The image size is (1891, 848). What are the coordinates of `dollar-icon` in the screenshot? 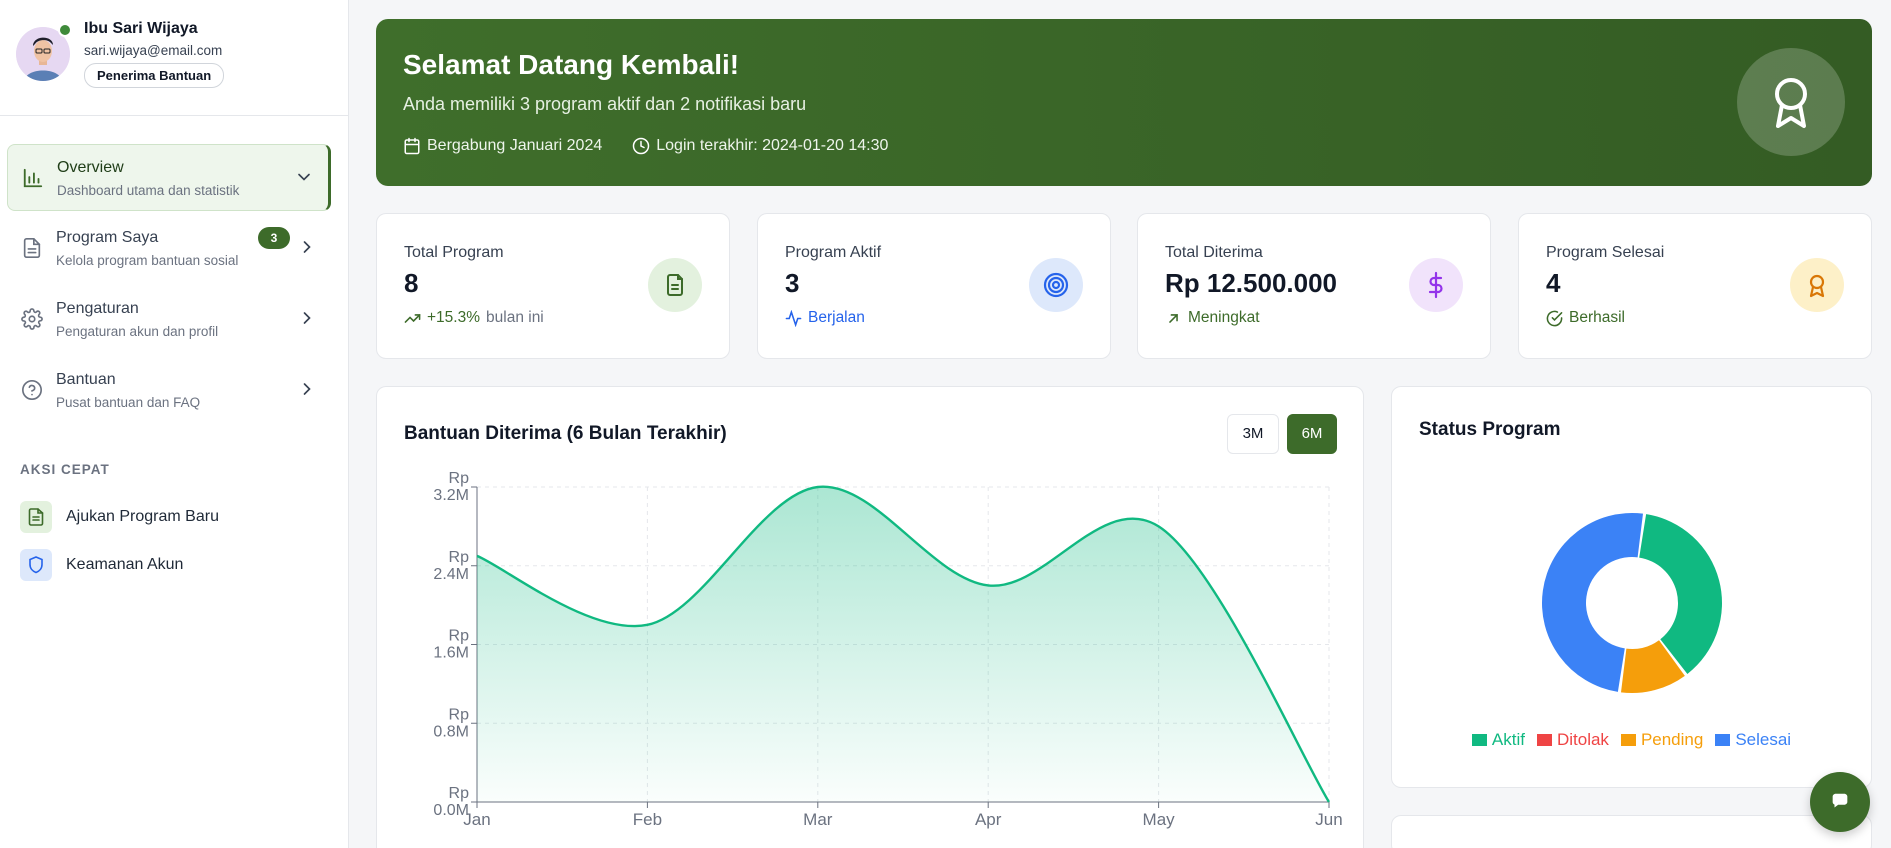 It's located at (1436, 285).